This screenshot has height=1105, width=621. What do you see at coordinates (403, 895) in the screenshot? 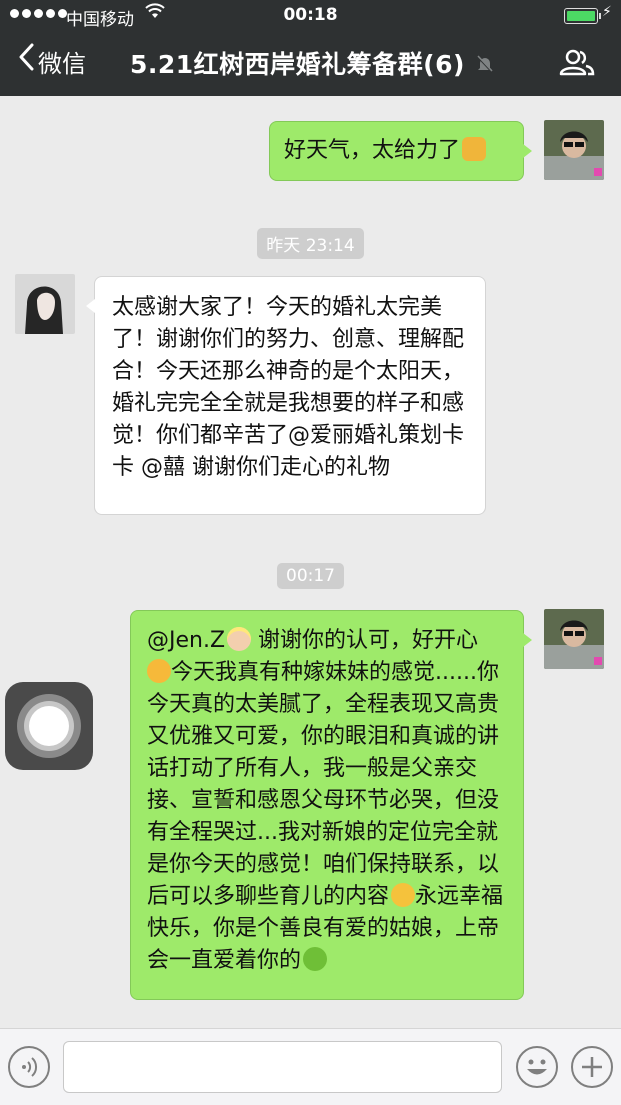
I see `smirk-emoji-icon` at bounding box center [403, 895].